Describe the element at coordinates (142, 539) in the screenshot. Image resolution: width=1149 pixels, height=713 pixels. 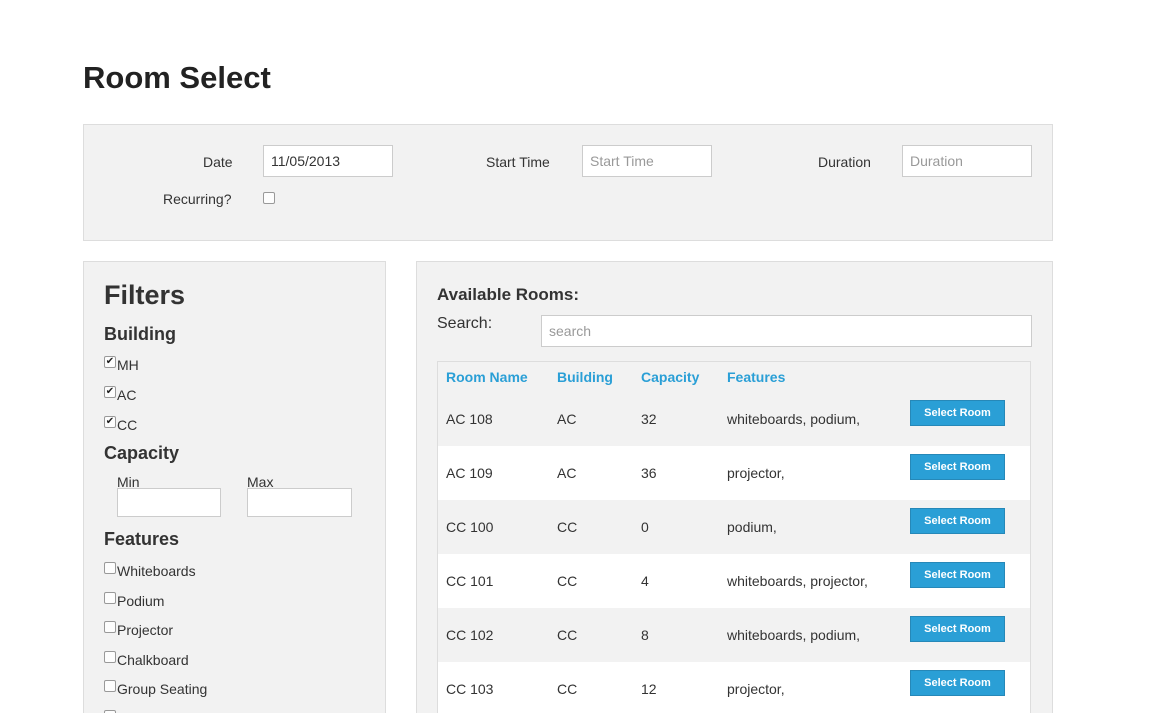
I see `features-title: Features` at that location.